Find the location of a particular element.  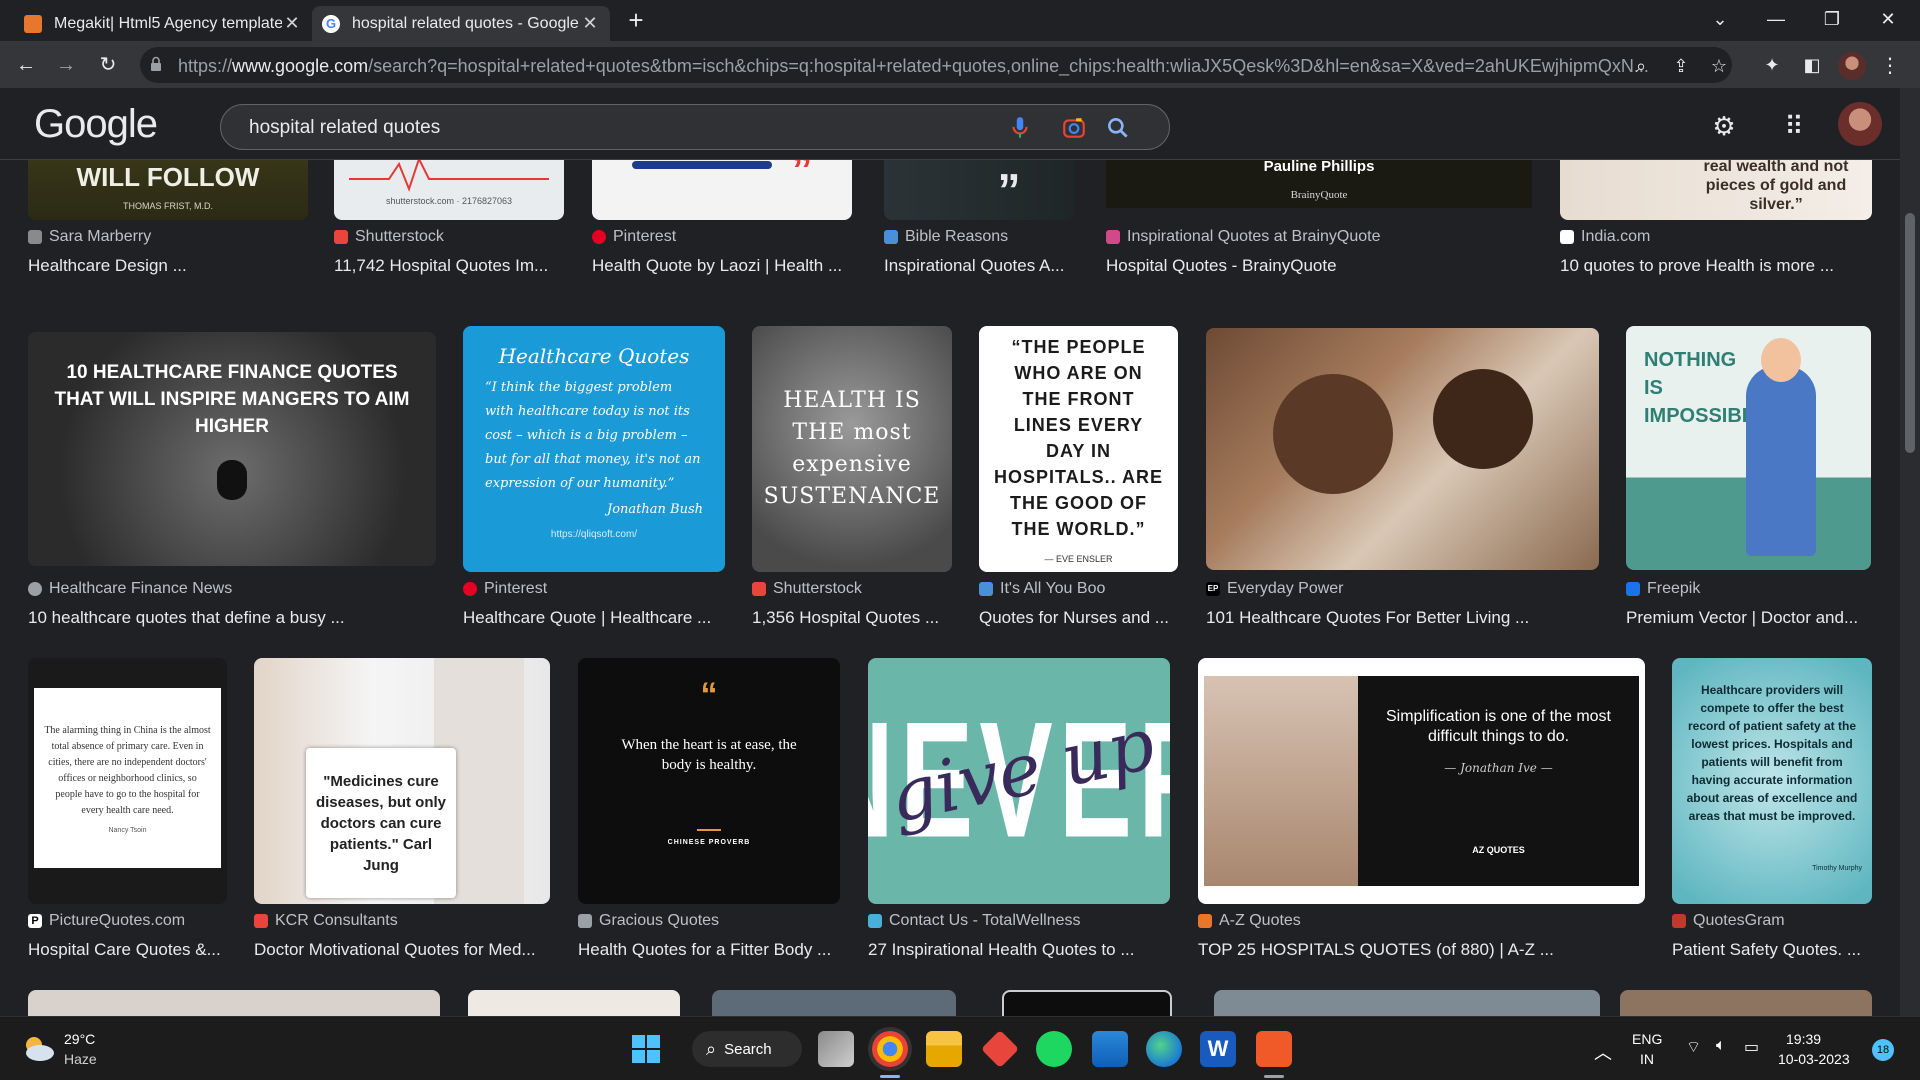

new-tab-button: + is located at coordinates (636, 20).